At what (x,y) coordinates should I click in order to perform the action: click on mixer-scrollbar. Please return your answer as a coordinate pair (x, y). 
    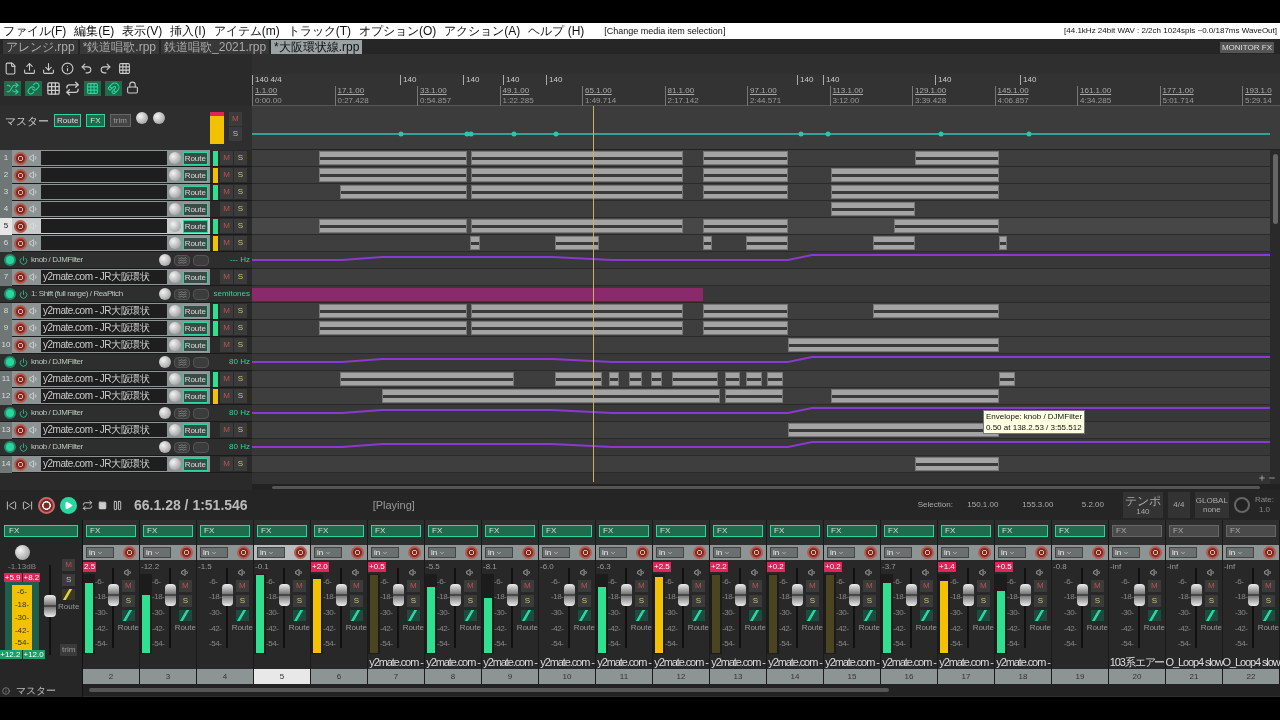
    Looking at the image, I should click on (489, 690).